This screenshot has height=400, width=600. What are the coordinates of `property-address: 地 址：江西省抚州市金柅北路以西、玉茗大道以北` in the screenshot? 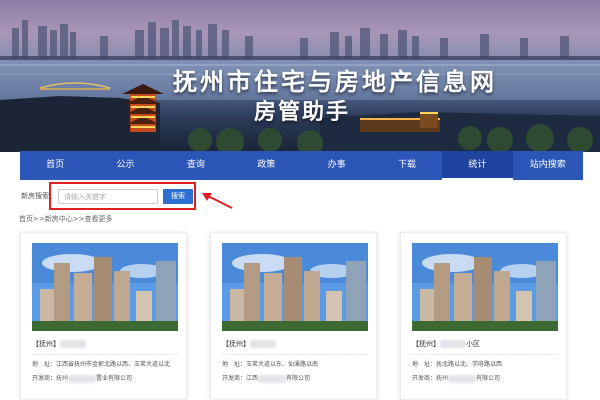 It's located at (101, 364).